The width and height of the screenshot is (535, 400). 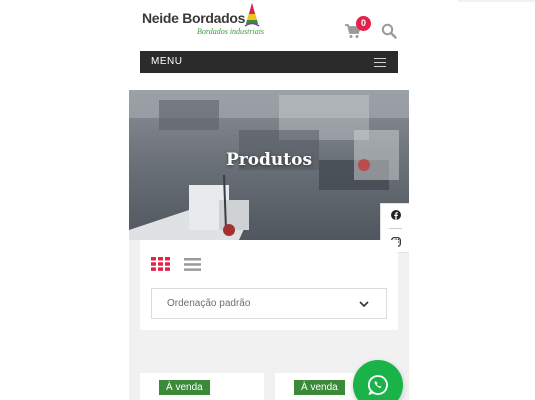 I want to click on menu-label: MENU, so click(x=167, y=61).